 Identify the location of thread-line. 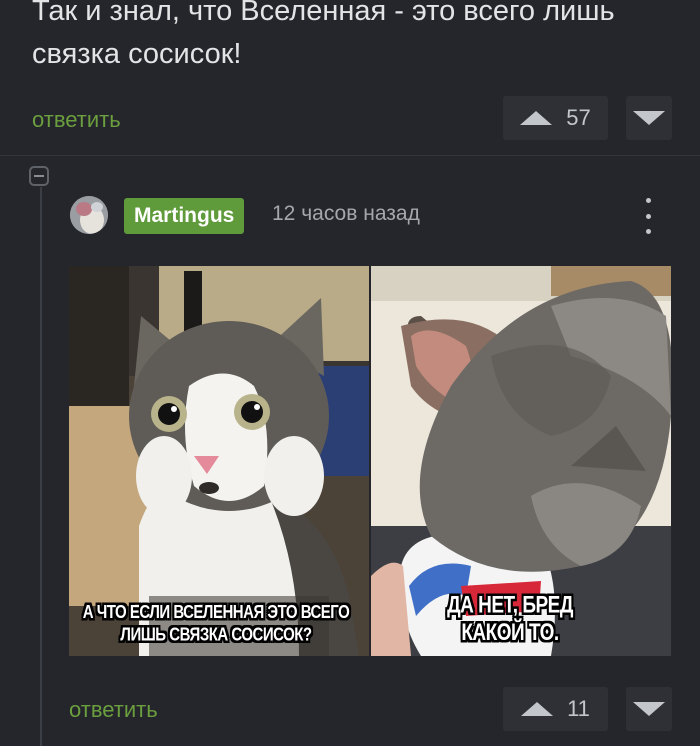
(41, 466).